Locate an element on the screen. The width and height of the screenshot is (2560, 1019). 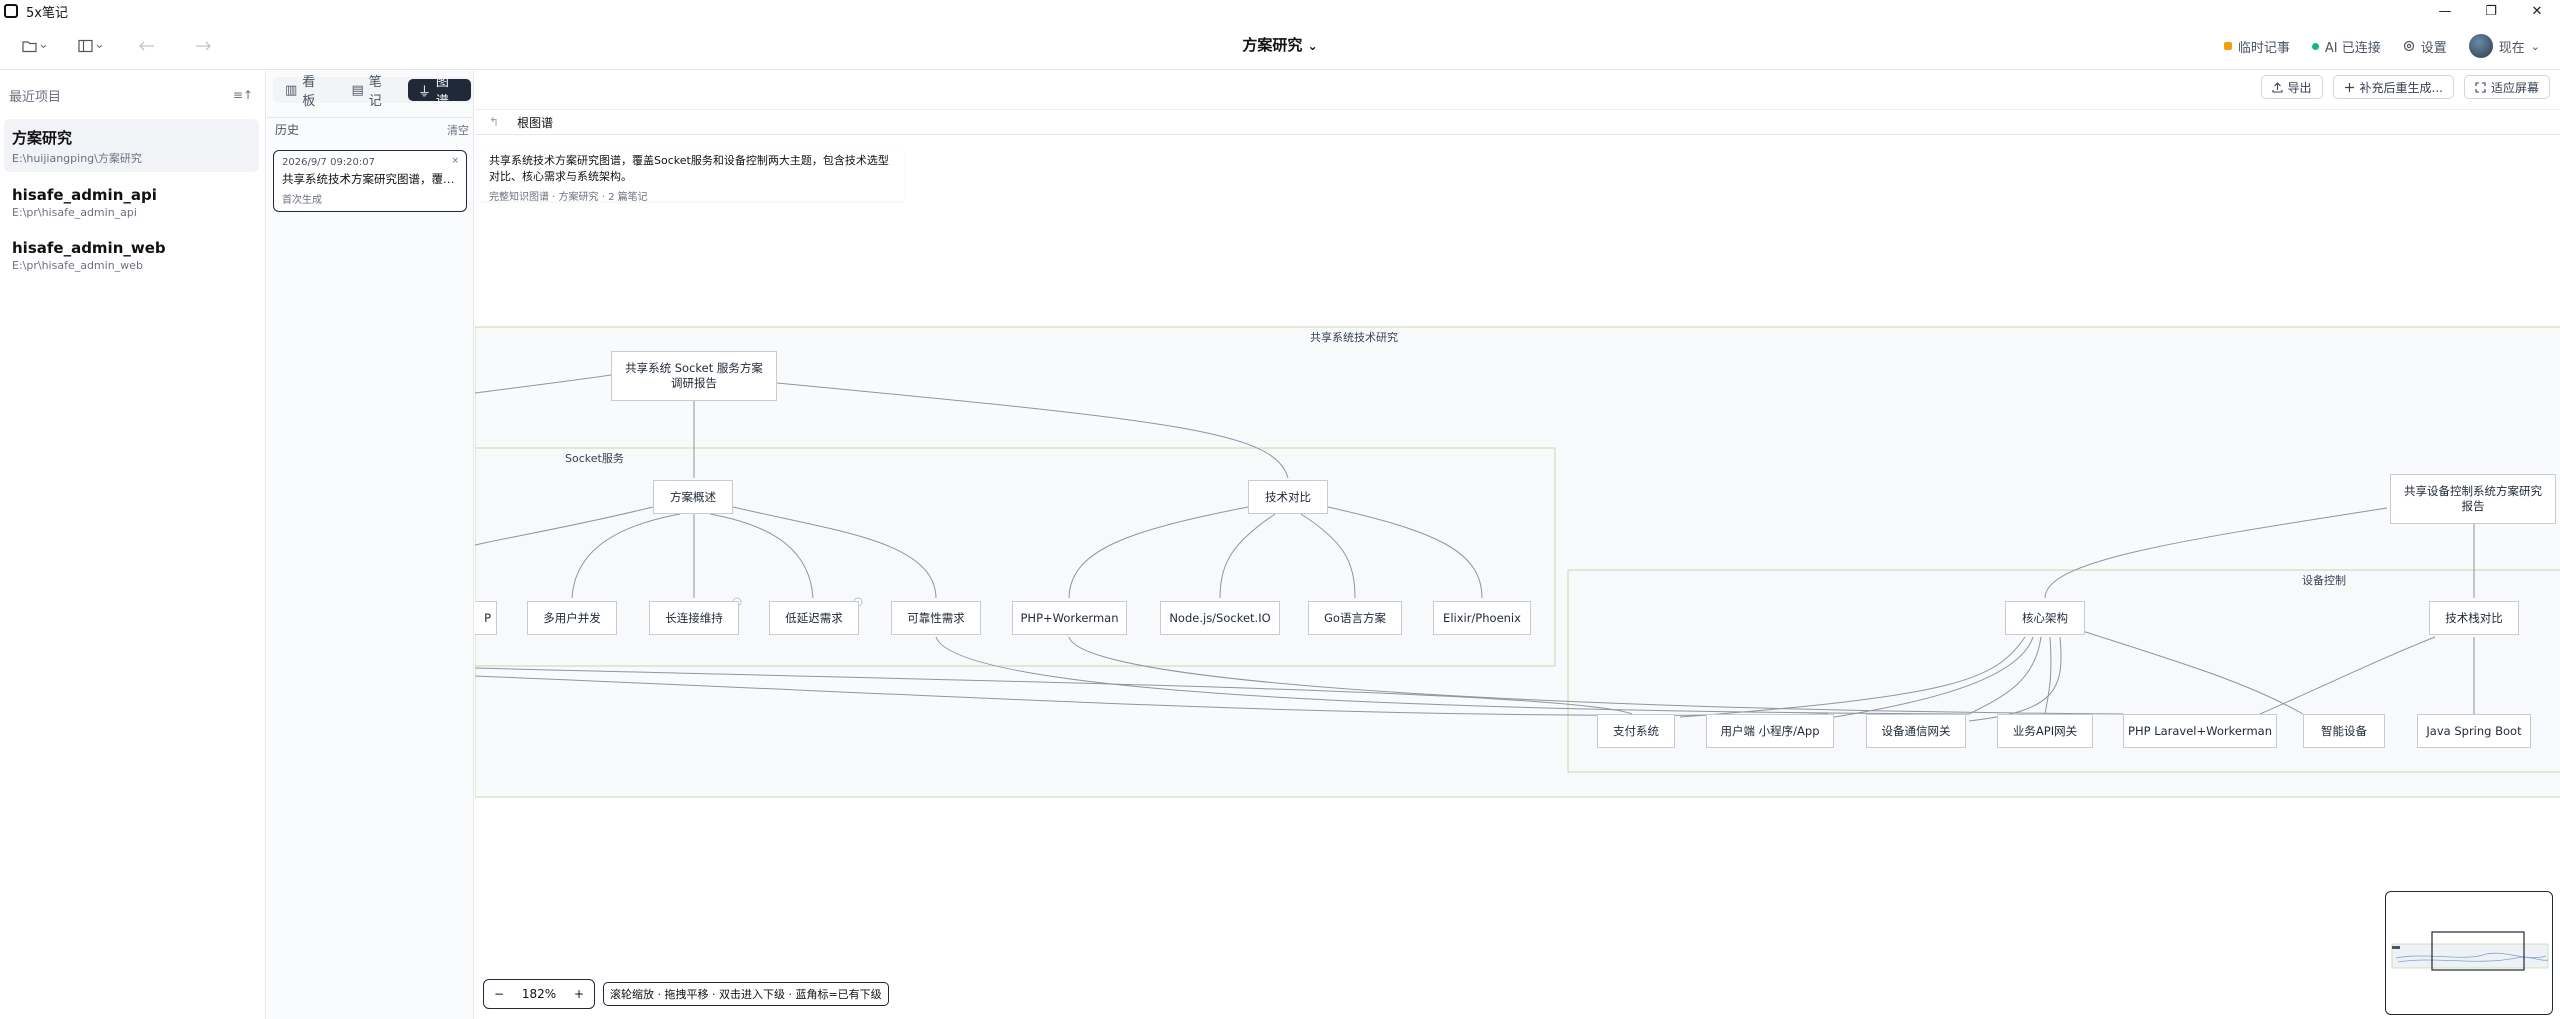
group-title-outer: 共享系统技术研究 is located at coordinates (1354, 337).